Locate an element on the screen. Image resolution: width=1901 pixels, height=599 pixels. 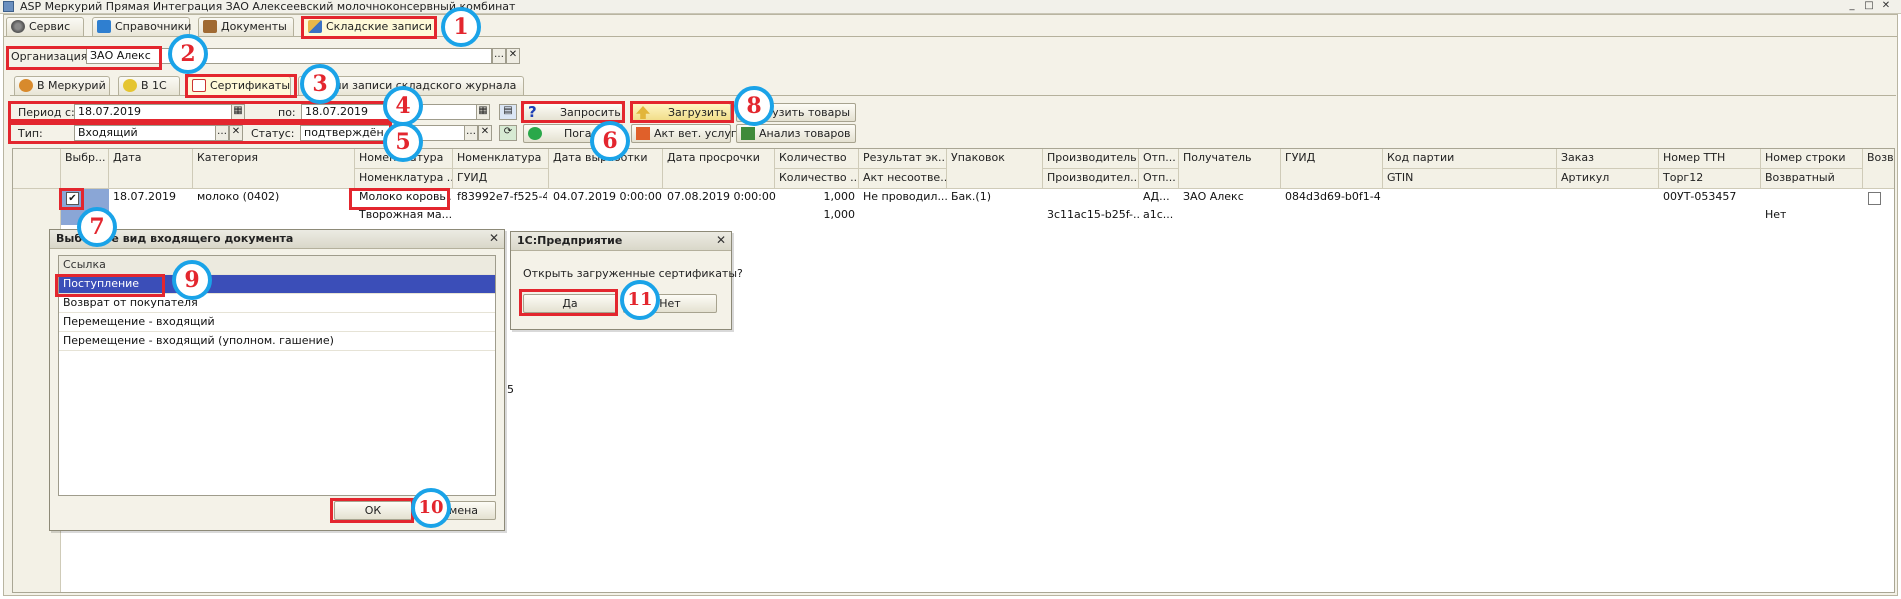
col-subheader-gtin: GTIN is located at coordinates (1470, 179).